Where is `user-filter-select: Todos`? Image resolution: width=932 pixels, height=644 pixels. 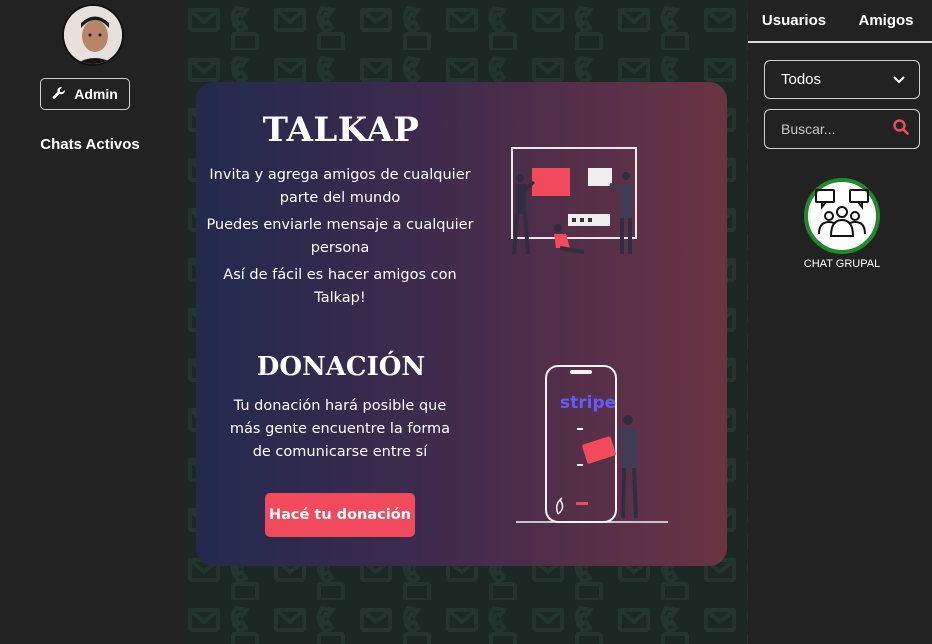
user-filter-select: Todos is located at coordinates (842, 79).